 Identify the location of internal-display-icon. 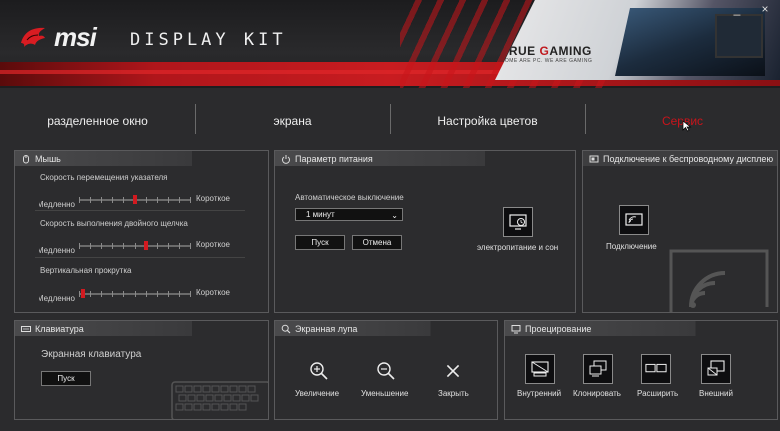
(540, 369).